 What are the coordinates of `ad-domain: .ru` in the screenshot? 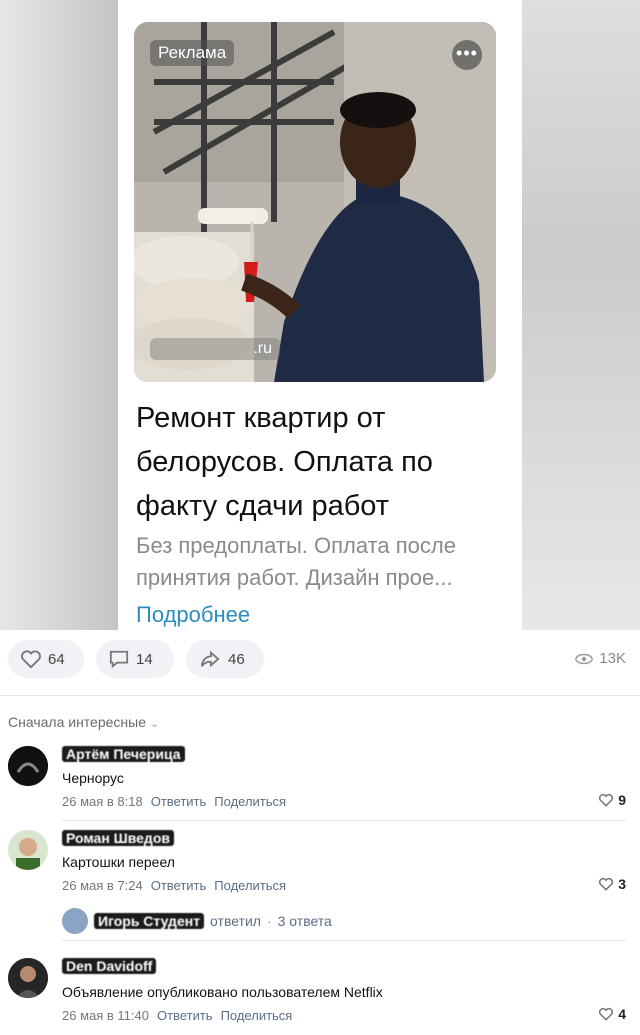 It's located at (215, 349).